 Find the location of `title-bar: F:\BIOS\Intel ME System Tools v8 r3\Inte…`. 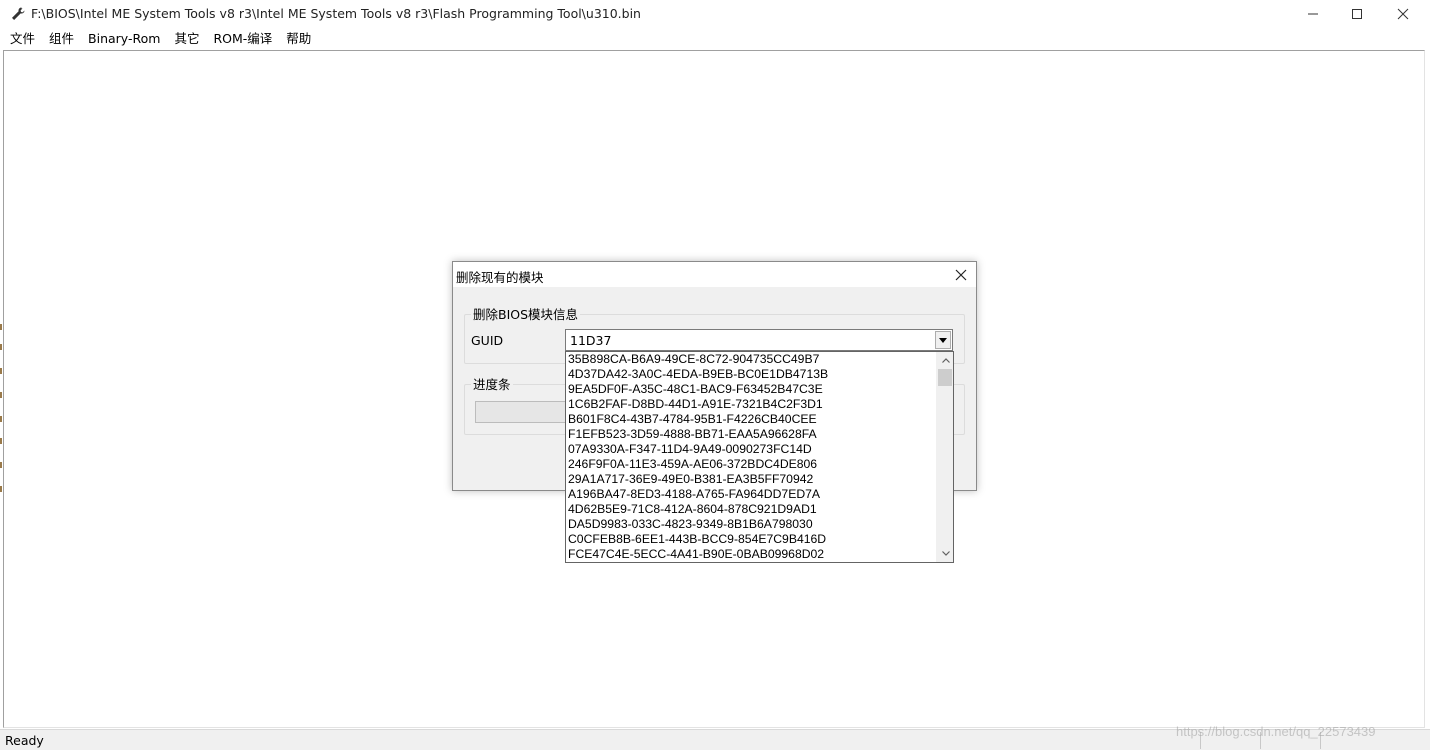

title-bar: F:\BIOS\Intel ME System Tools v8 r3\Inte… is located at coordinates (715, 14).